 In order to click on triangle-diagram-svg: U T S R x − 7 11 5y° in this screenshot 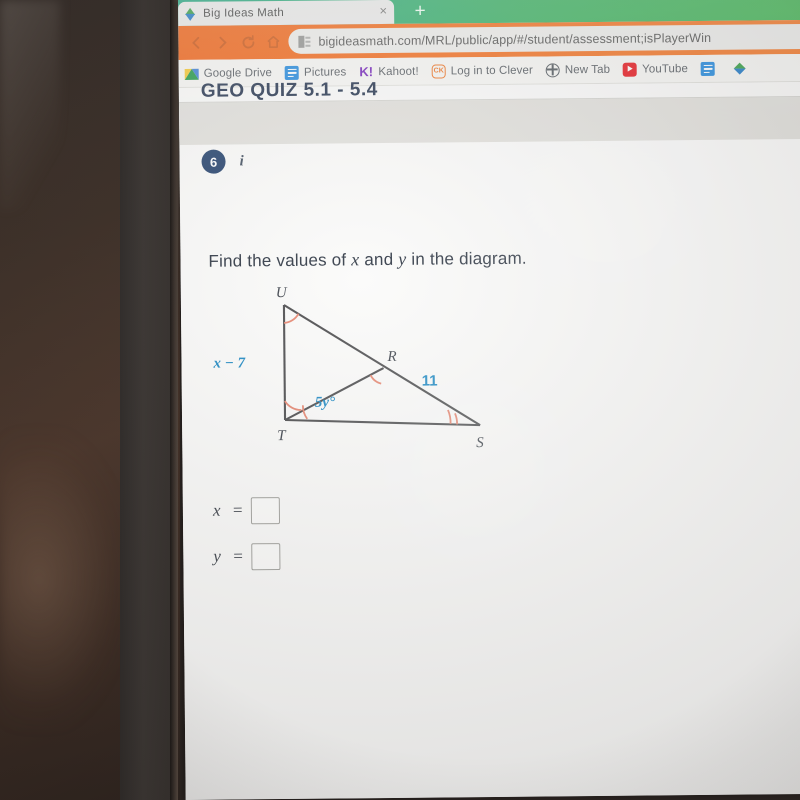, I will do `click(348, 368)`.